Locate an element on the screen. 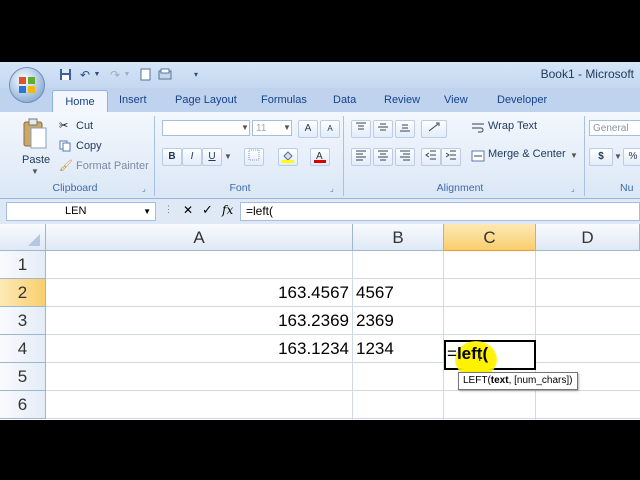 Image resolution: width=640 pixels, height=480 pixels. tooltip-arg-rest: , [num_chars]) is located at coordinates (541, 380).